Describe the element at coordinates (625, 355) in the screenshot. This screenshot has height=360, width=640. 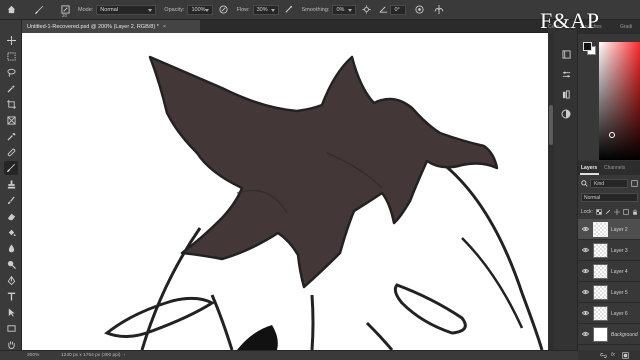
I see `add-mask-icon` at that location.